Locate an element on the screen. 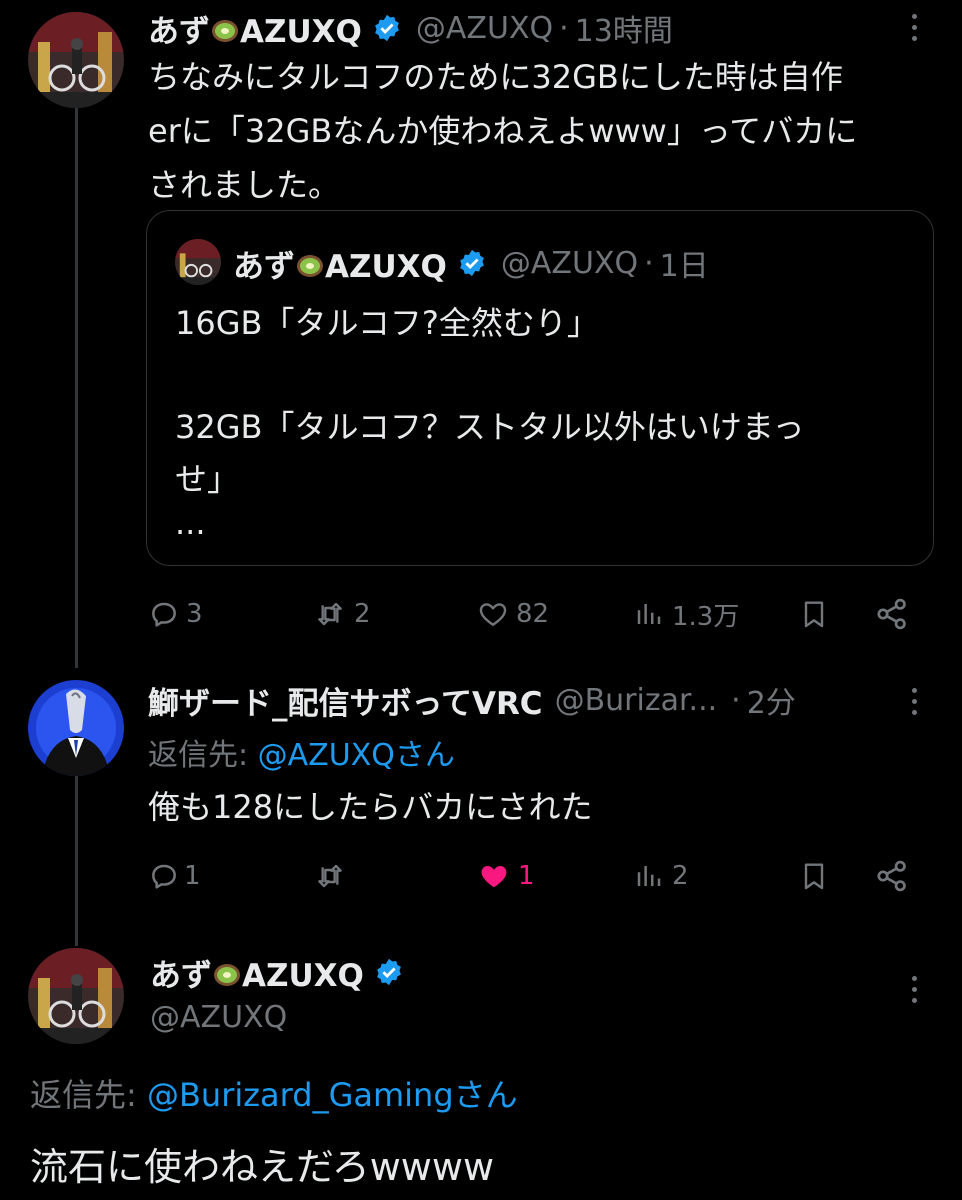 This screenshot has width=962, height=1200. tweet-text-line: erに「32GBなんか使わねえよwww」ってバカに is located at coordinates (503, 131).